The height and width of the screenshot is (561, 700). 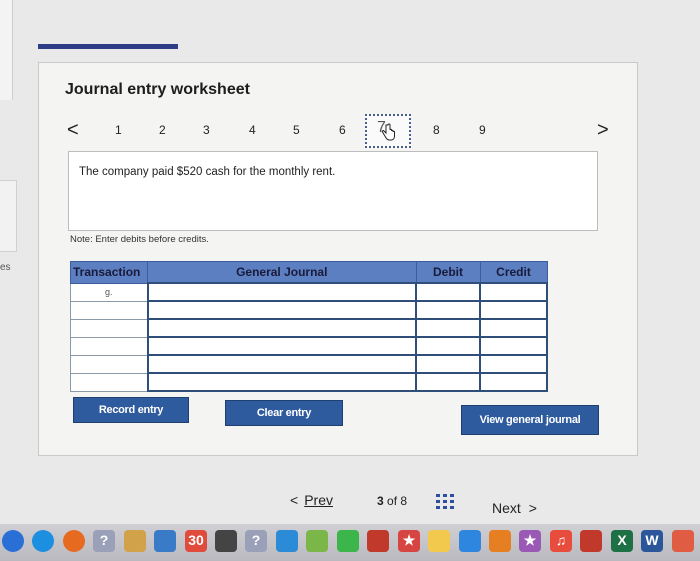 I want to click on pager-page-6: 6, so click(x=342, y=130).